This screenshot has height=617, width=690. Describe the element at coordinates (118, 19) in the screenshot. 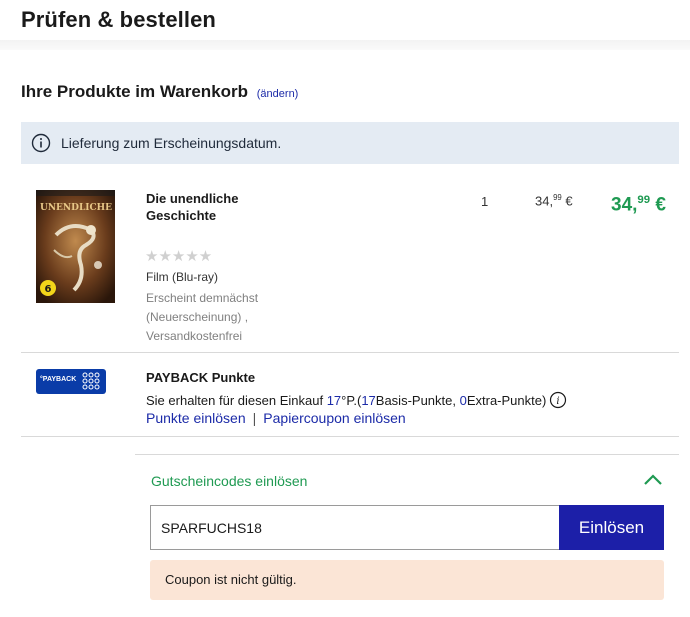

I see `page-title: Prüfen & bestellen` at that location.